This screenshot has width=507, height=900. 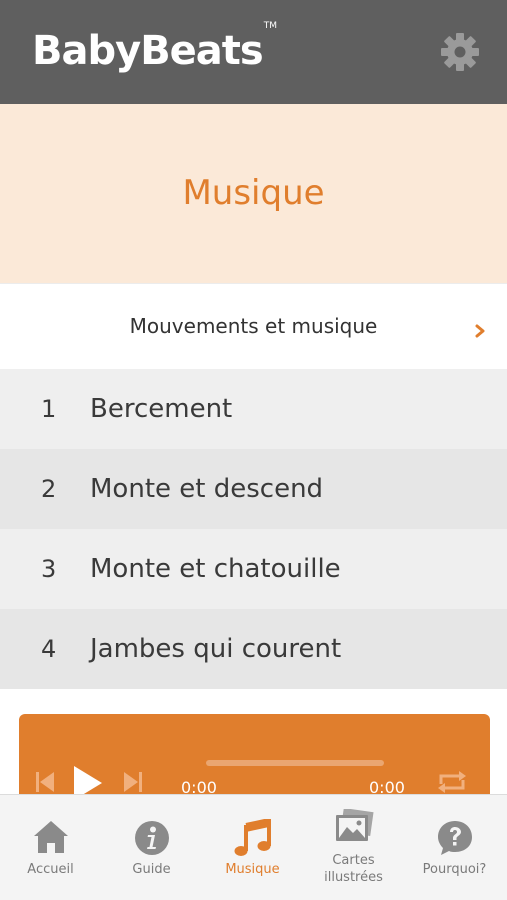 I want to click on brand-logo: BabyBeatsTM, so click(x=154, y=47).